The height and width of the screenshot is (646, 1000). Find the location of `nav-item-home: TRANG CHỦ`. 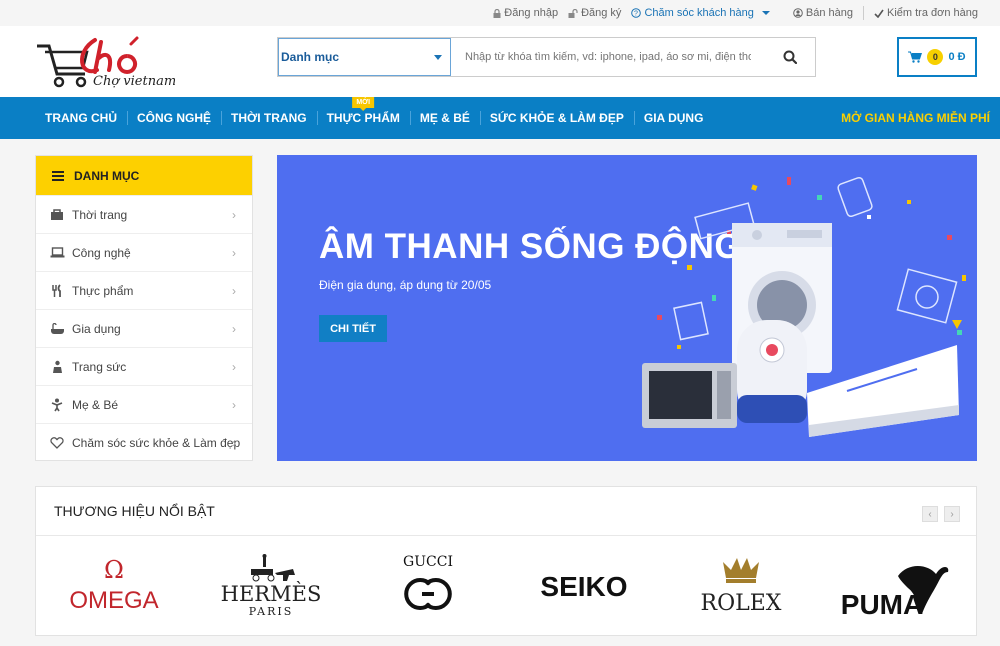

nav-item-home: TRANG CHỦ is located at coordinates (81, 118).